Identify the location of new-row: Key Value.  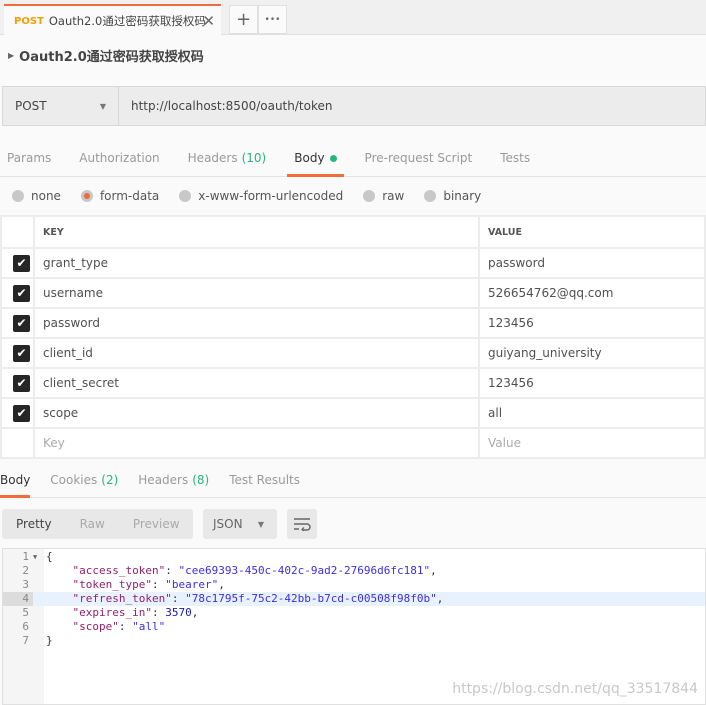
(353, 443).